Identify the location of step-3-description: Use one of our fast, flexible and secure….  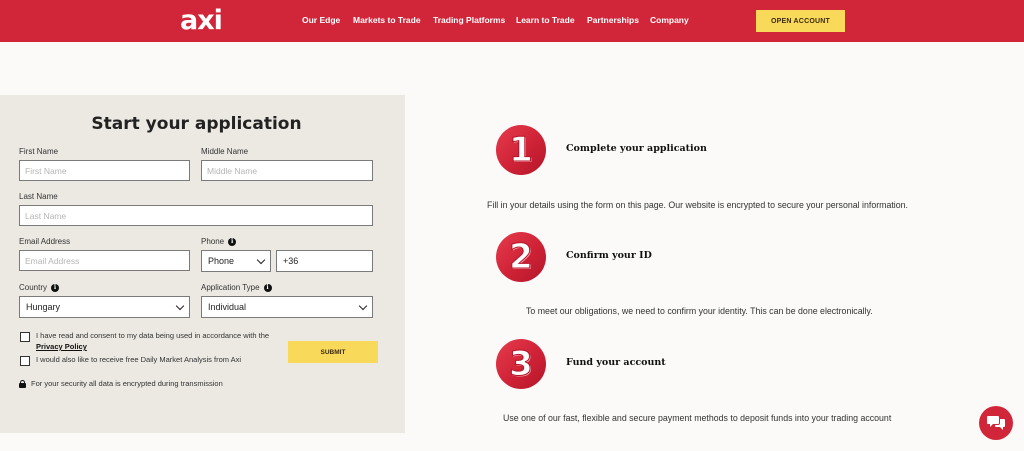
(697, 418).